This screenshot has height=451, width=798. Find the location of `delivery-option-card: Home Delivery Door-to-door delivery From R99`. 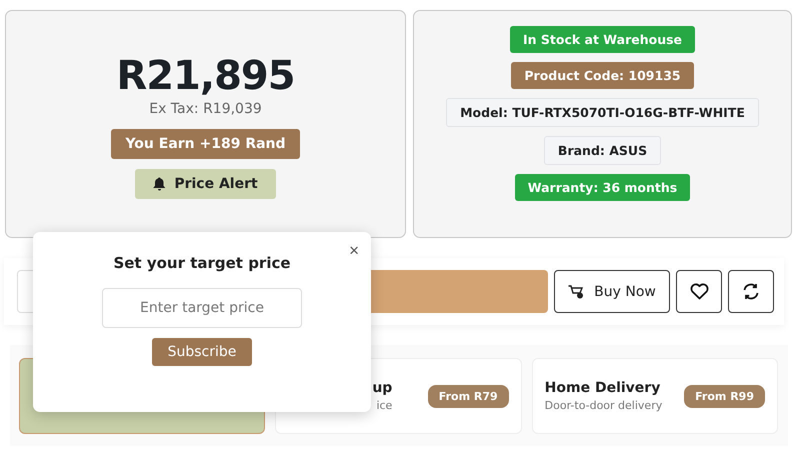

delivery-option-card: Home Delivery Door-to-door delivery From R99 is located at coordinates (655, 396).